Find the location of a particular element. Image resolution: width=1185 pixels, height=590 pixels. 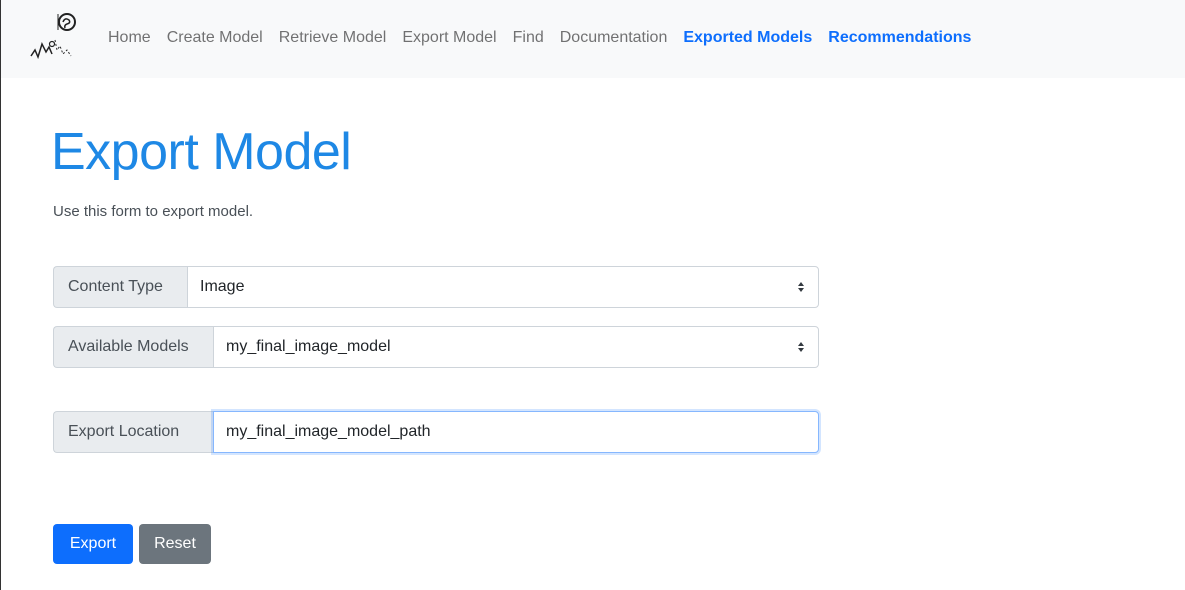

nav-documentation: Documentation is located at coordinates (614, 38).